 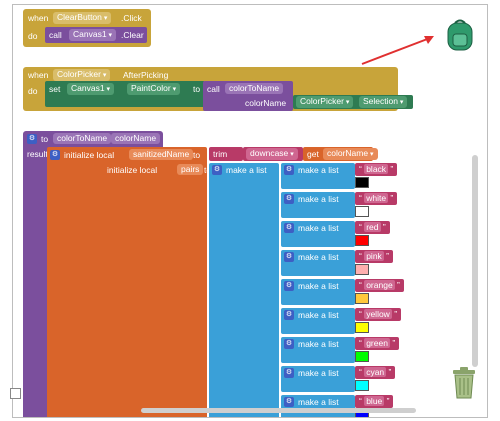 What do you see at coordinates (397, 50) in the screenshot?
I see `annotation-arrow` at bounding box center [397, 50].